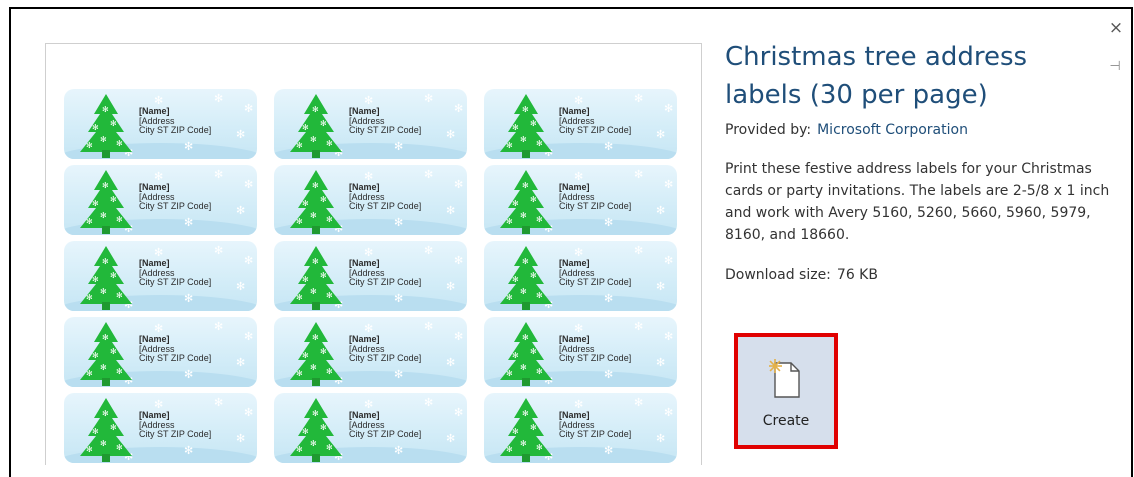 This screenshot has width=1134, height=477. What do you see at coordinates (917, 275) in the screenshot?
I see `download-size-line: Download size: 76 KB` at bounding box center [917, 275].